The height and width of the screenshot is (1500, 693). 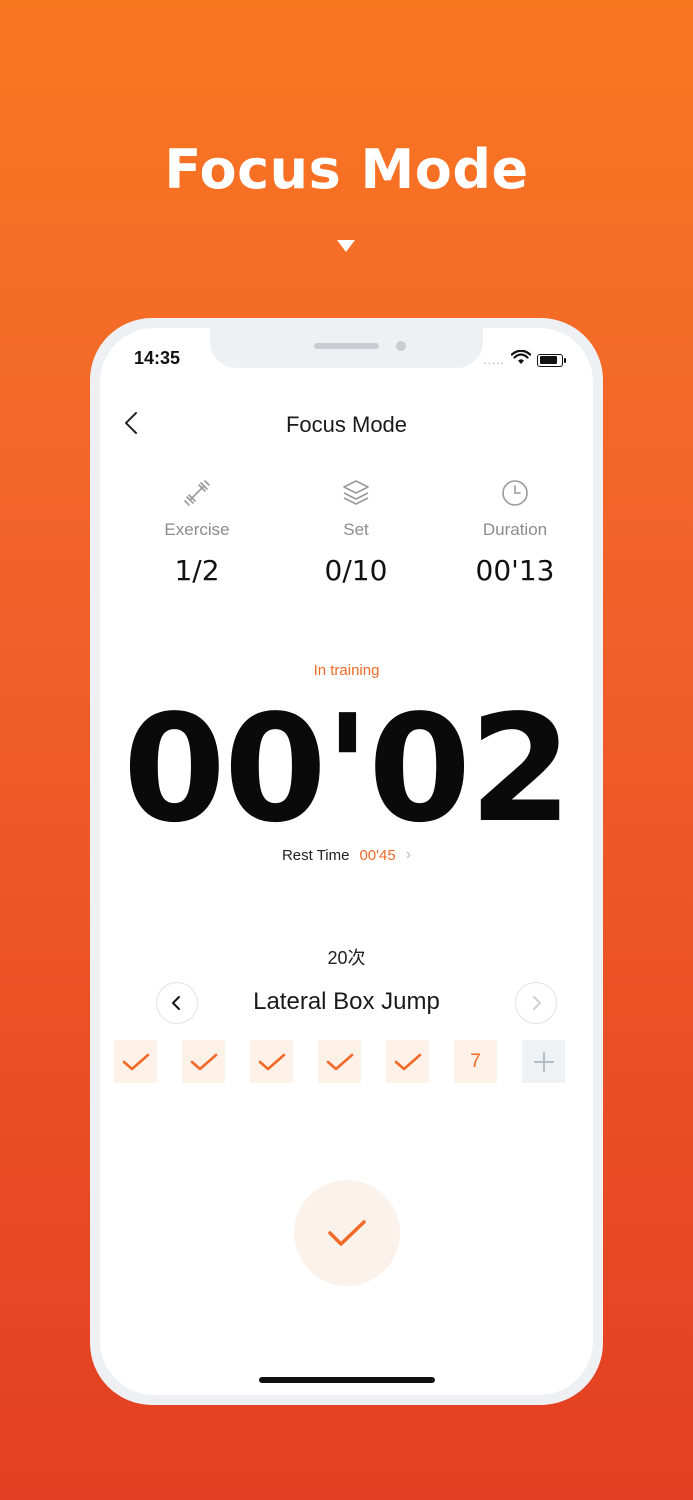 I want to click on camera, so click(x=401, y=346).